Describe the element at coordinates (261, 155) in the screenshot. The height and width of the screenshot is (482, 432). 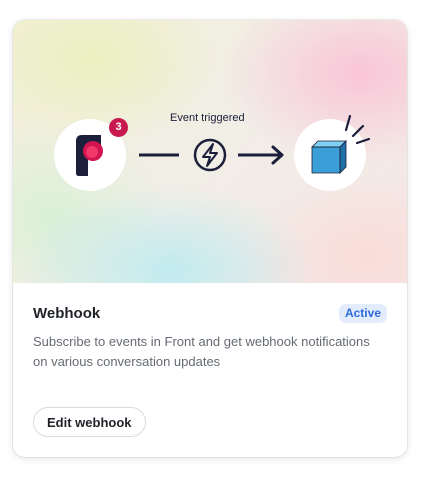
I see `flow-arrow-icon` at that location.